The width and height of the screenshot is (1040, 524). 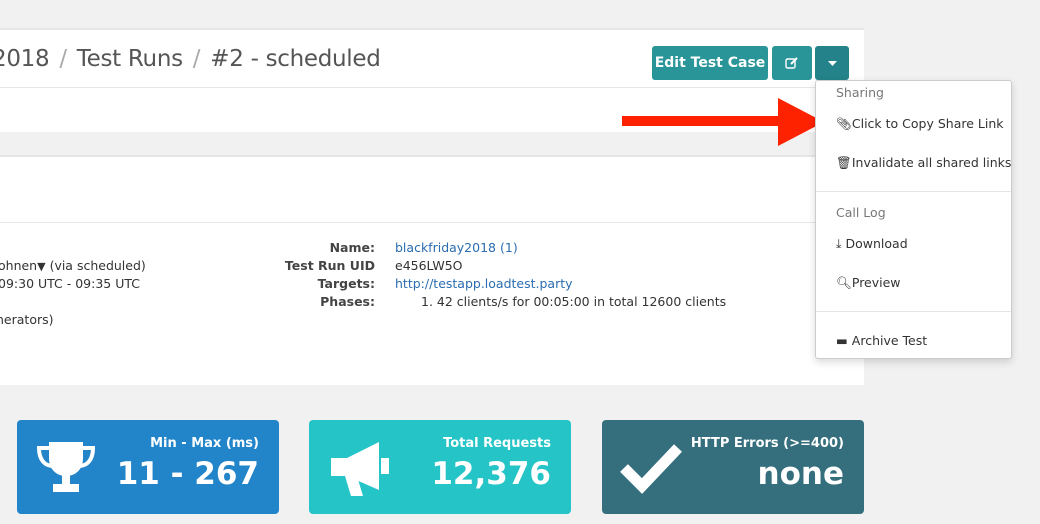 I want to click on edit-button, so click(x=792, y=63).